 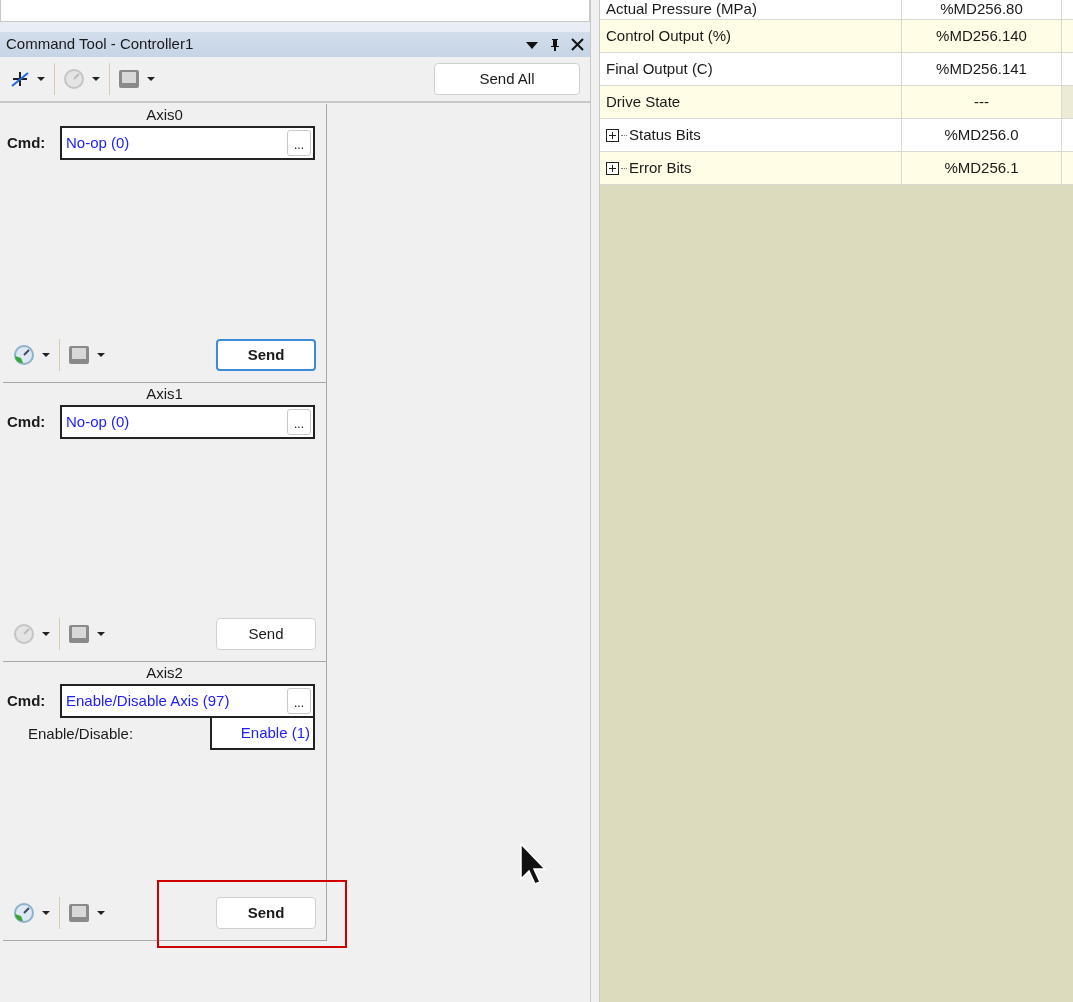 I want to click on table-cell: %MD256.140, so click(x=982, y=36).